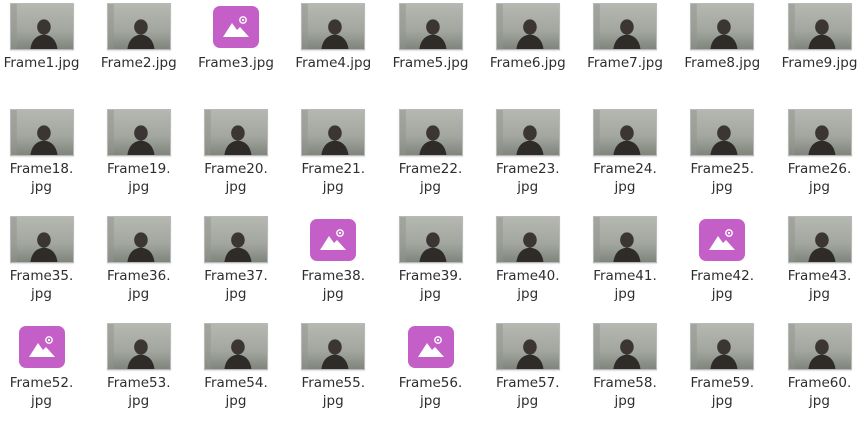  I want to click on file-item: Frame42. jpg, so click(722, 258).